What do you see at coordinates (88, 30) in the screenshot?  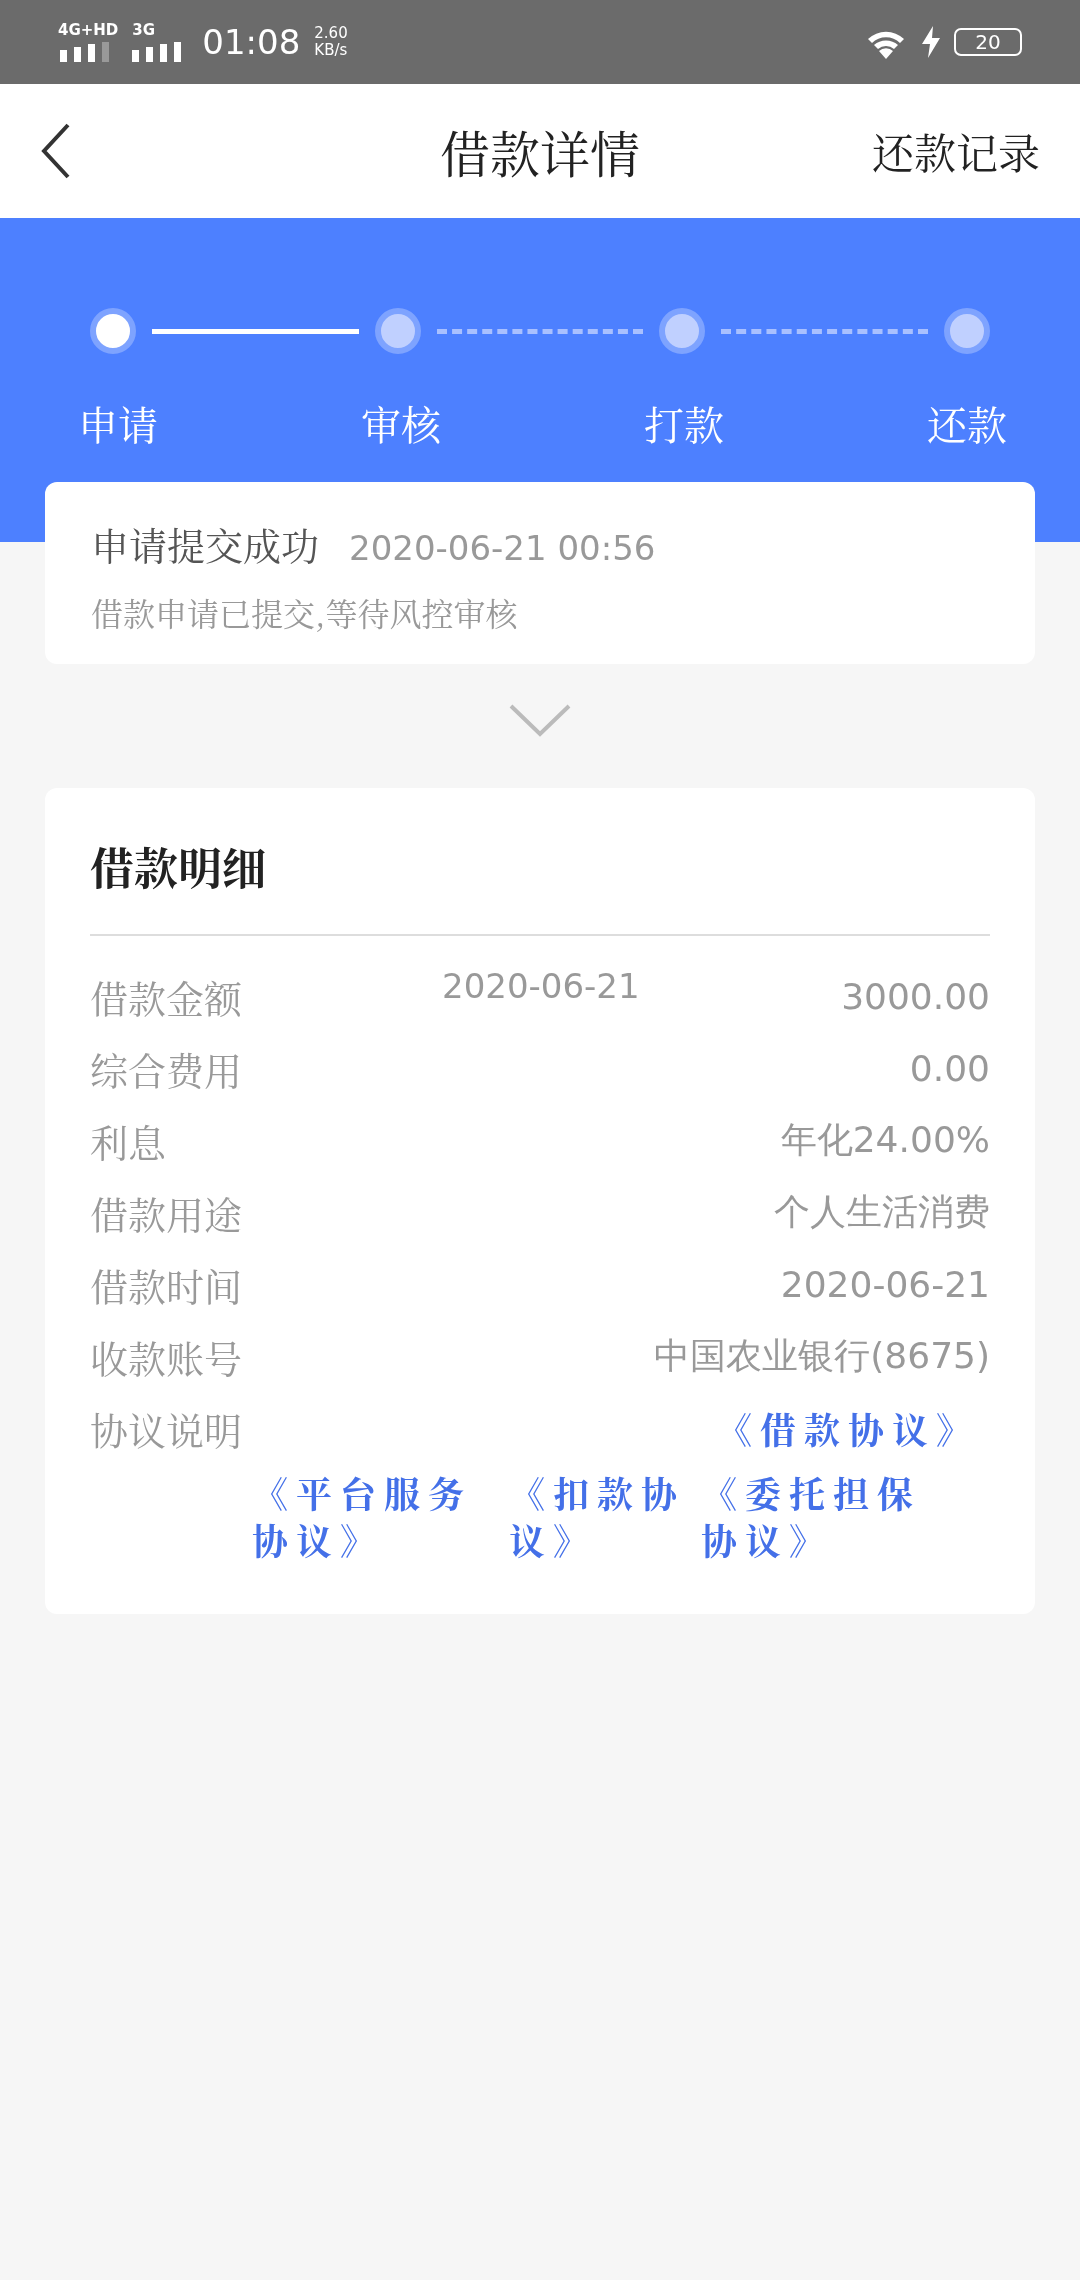 I see `network-label: 4G+HD` at bounding box center [88, 30].